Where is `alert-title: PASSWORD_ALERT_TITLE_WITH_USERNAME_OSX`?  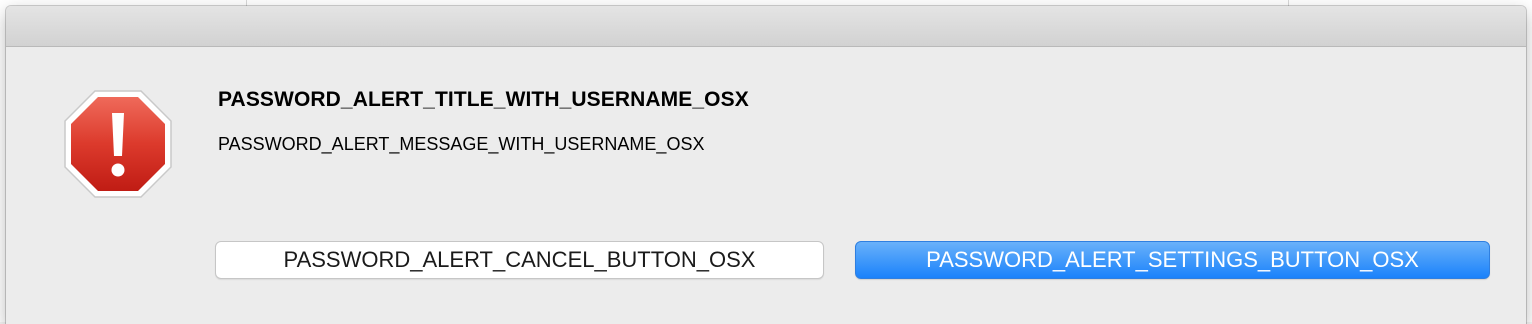 alert-title: PASSWORD_ALERT_TITLE_WITH_USERNAME_OSX is located at coordinates (483, 99).